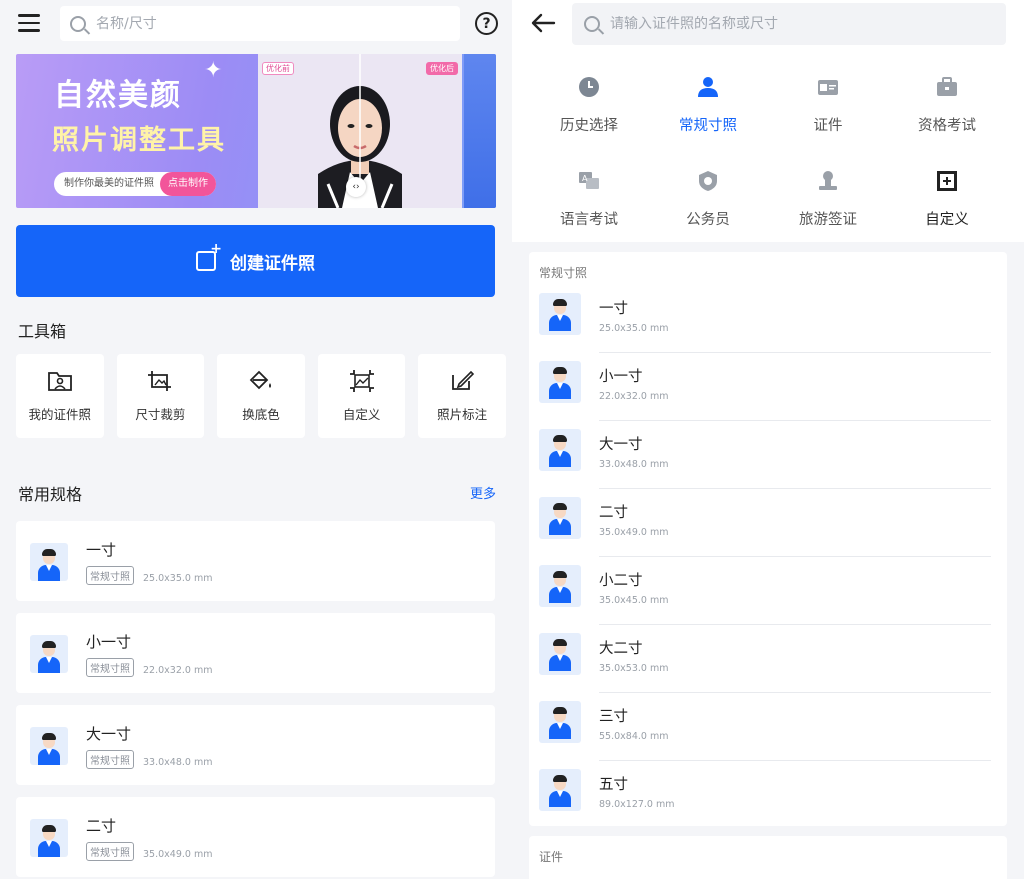  Describe the element at coordinates (621, 581) in the screenshot. I see `spec-name: 小二寸` at that location.